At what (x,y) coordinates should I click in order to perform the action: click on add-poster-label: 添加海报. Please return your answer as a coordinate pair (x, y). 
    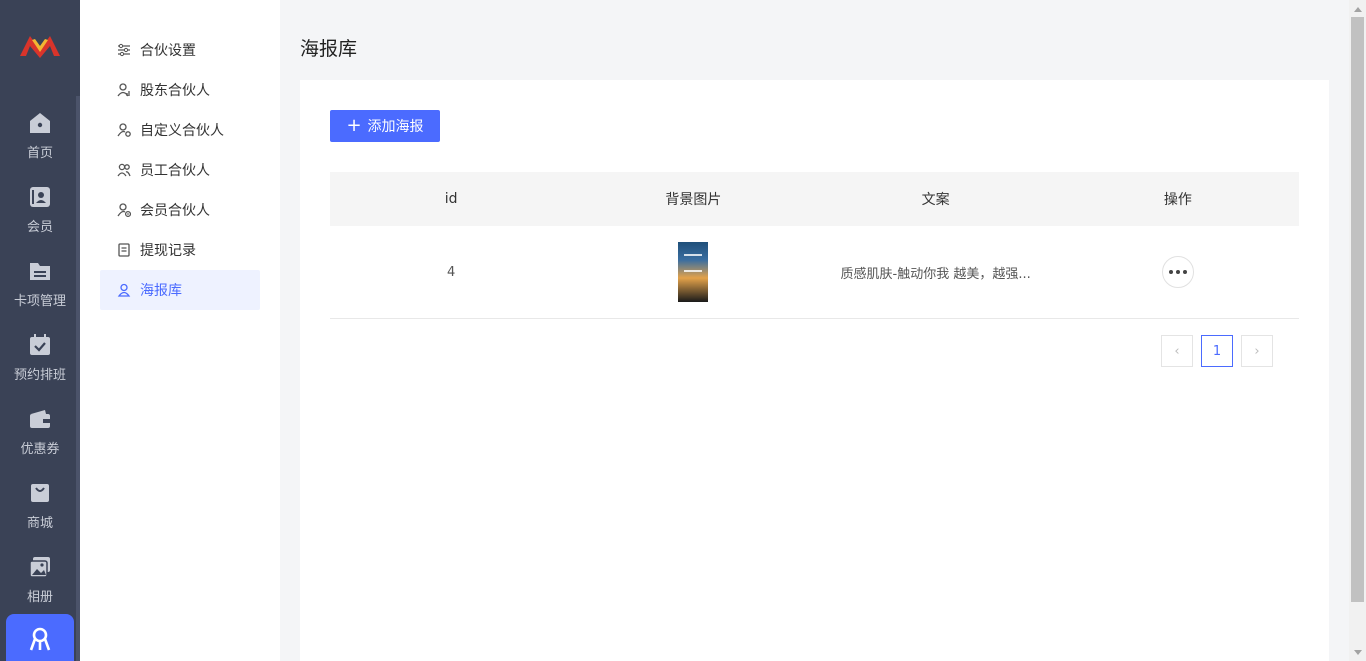
    Looking at the image, I should click on (395, 127).